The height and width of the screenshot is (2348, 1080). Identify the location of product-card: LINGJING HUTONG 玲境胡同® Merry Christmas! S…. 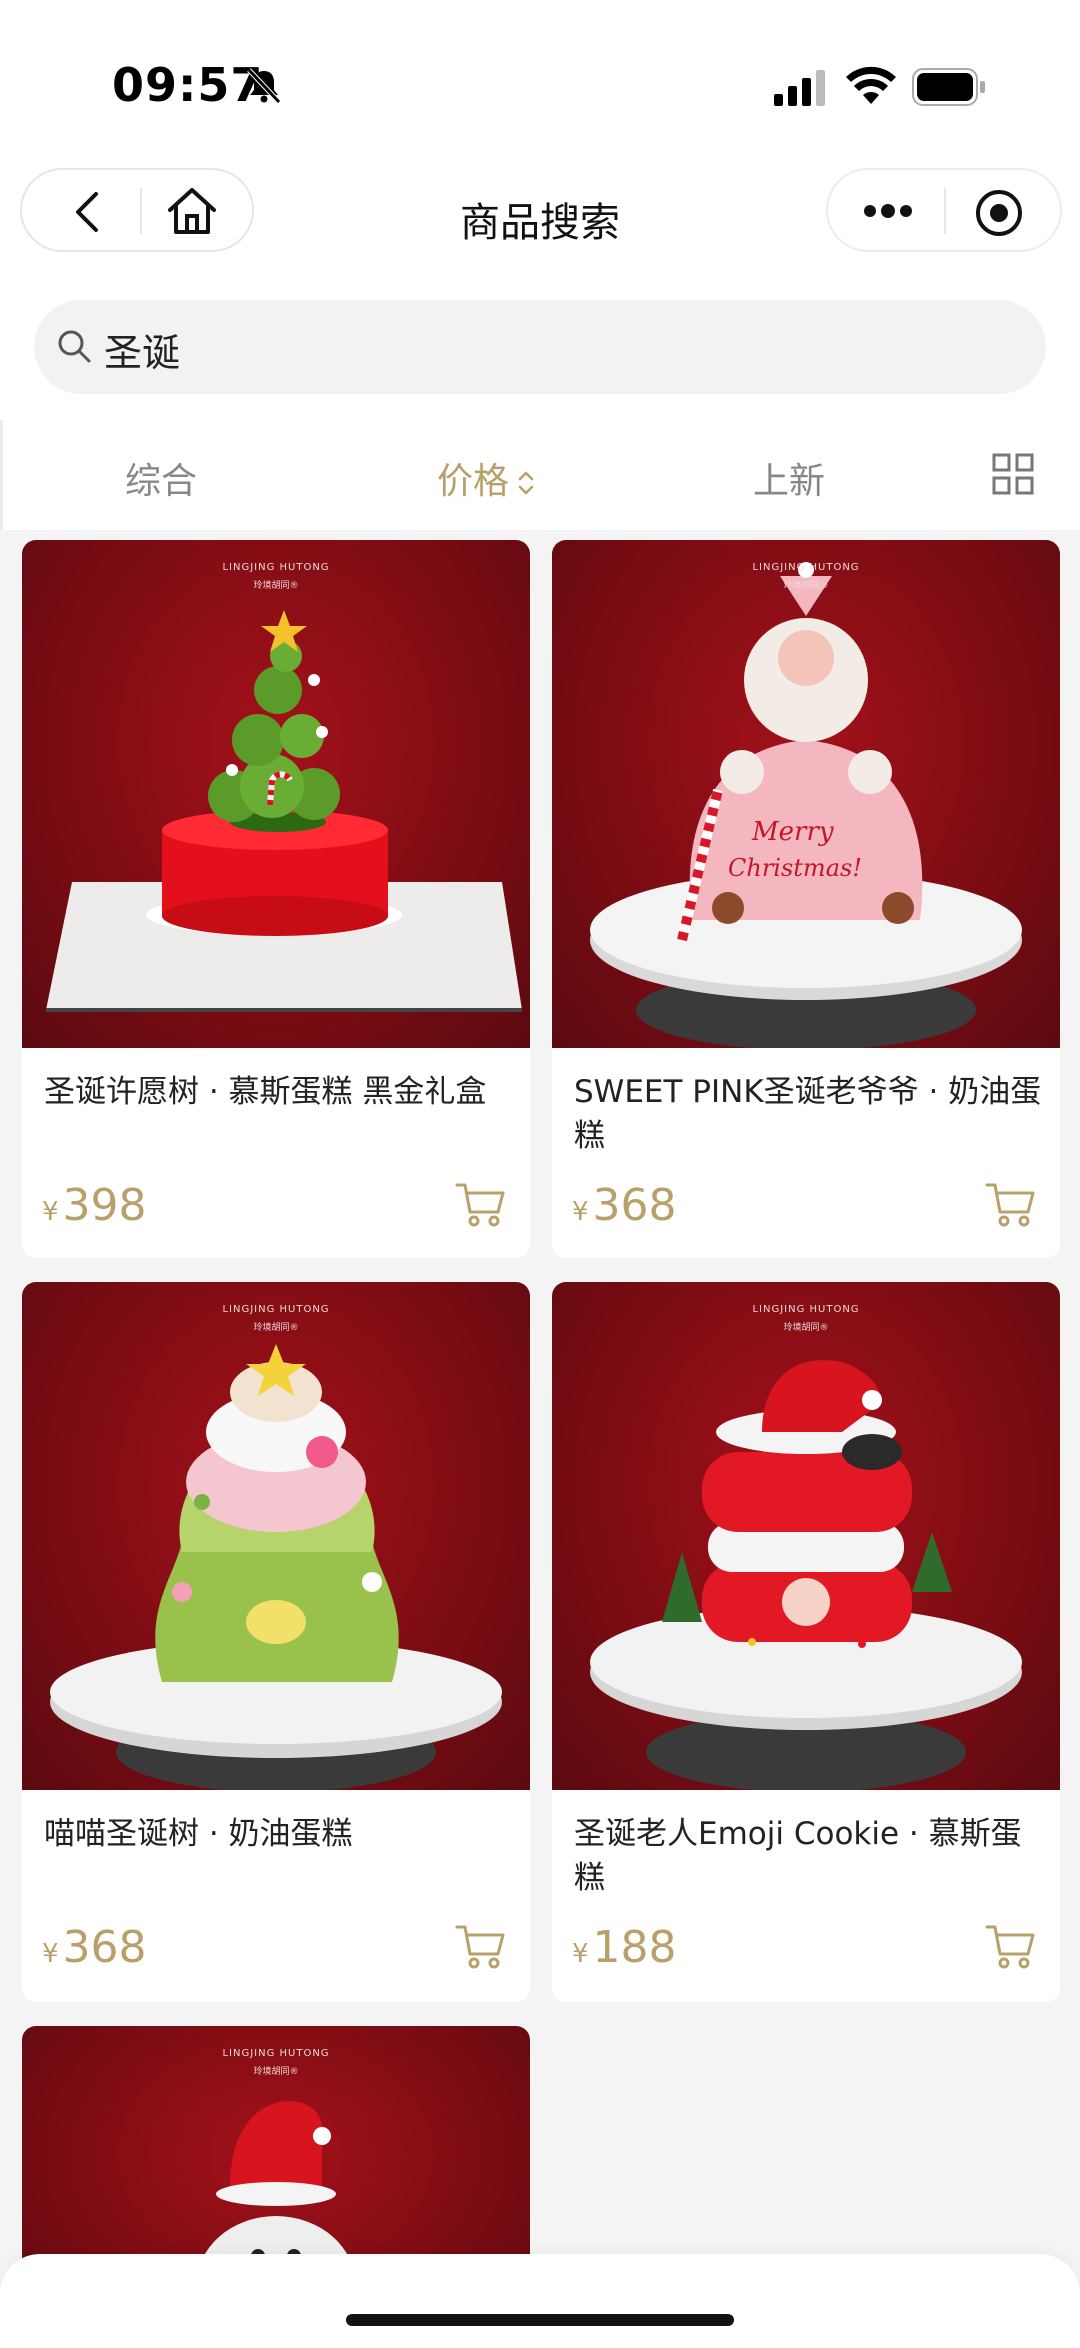
(806, 899).